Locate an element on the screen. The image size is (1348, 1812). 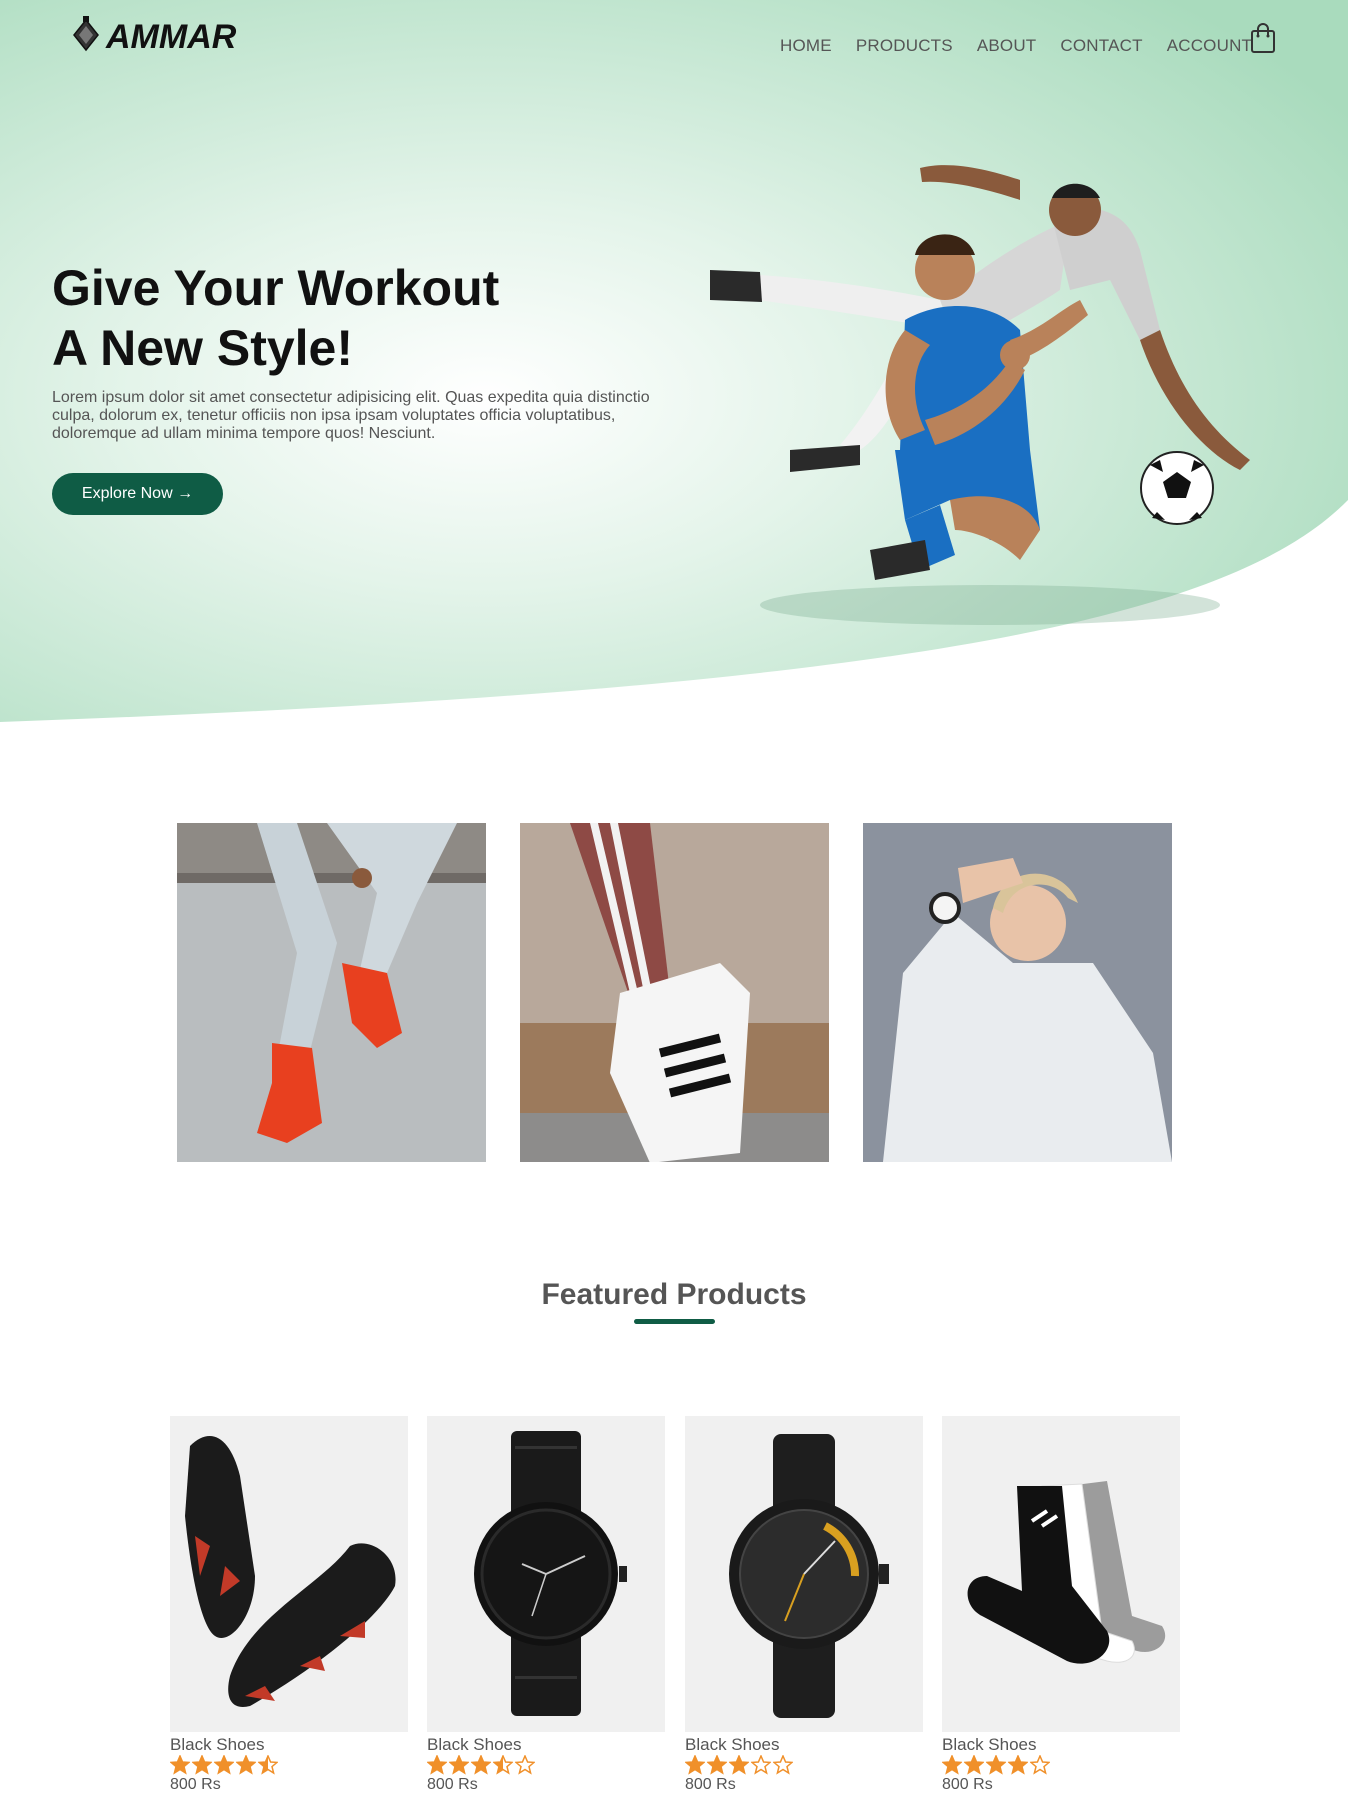
nav-products: PRODUCTS is located at coordinates (904, 46).